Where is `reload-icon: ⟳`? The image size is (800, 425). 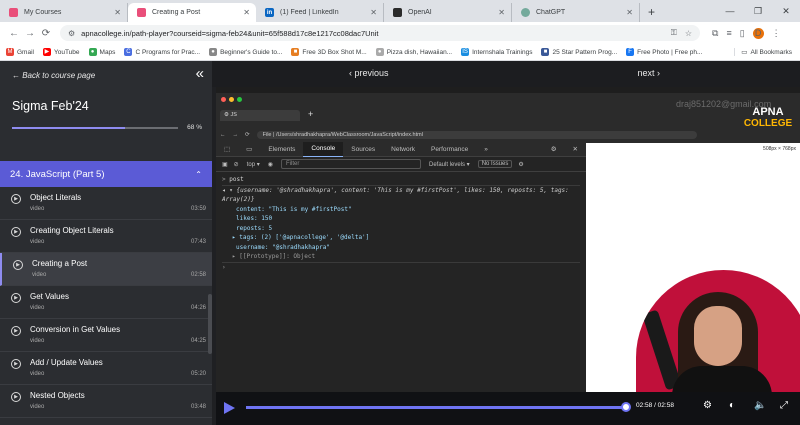
reload-icon: ⟳ is located at coordinates (46, 33).